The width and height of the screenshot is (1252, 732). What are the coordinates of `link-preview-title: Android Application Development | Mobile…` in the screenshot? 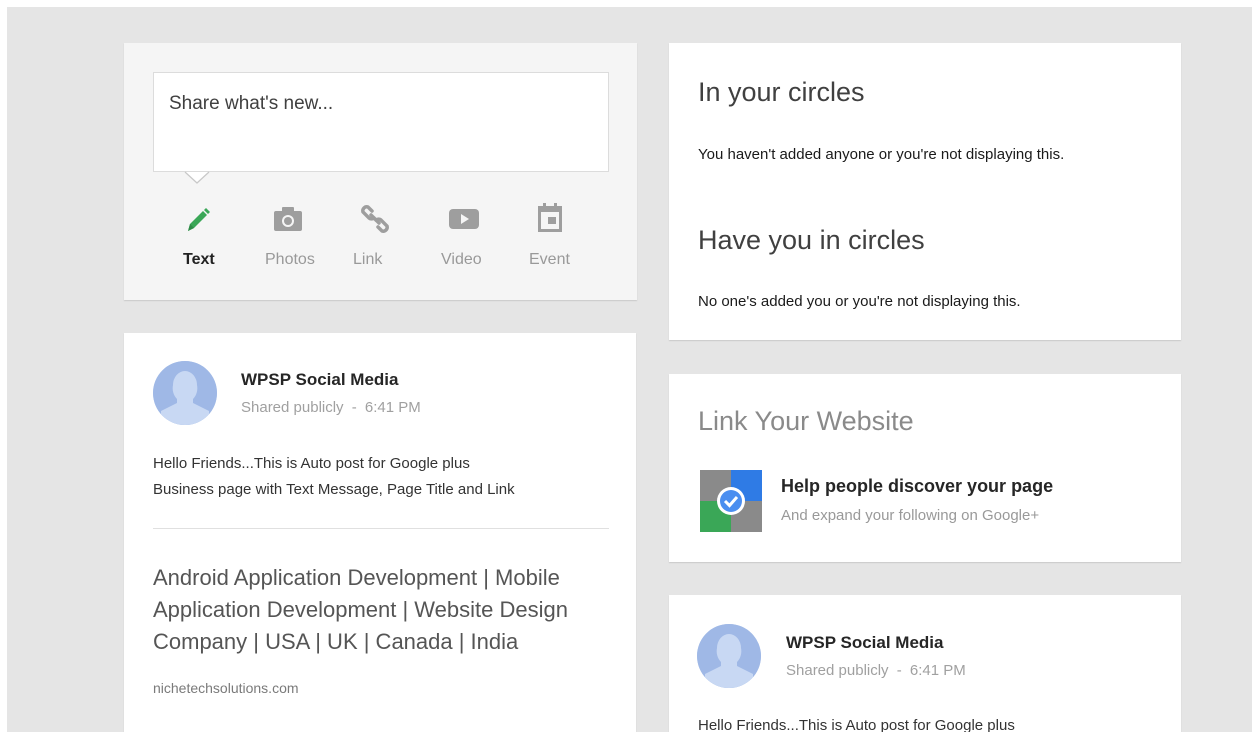 It's located at (378, 610).